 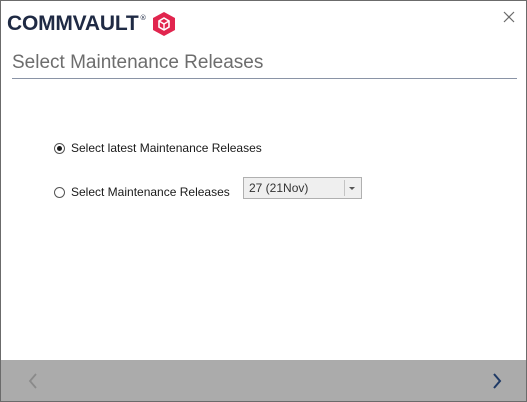 I want to click on option-latest-releases: Select latest Maintenance Releases, so click(x=158, y=148).